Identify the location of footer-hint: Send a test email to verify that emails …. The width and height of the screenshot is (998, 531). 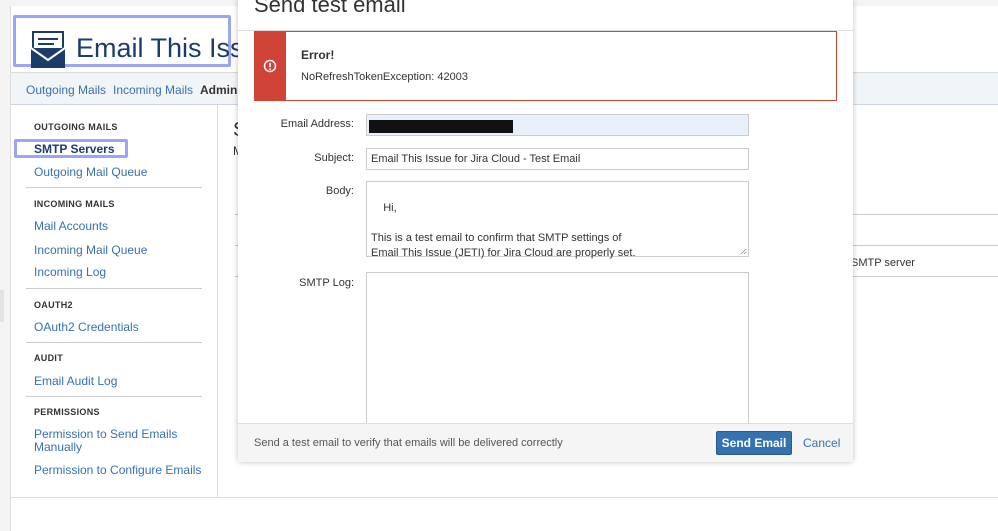
(408, 443).